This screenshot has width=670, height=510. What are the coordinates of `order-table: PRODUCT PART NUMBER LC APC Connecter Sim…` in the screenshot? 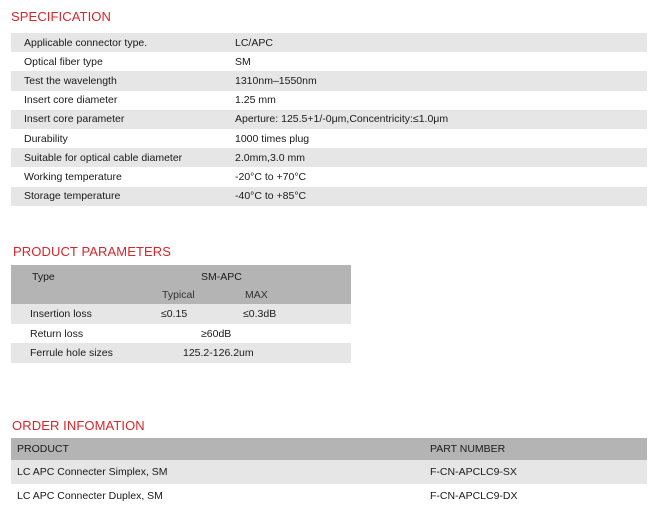 It's located at (329, 473).